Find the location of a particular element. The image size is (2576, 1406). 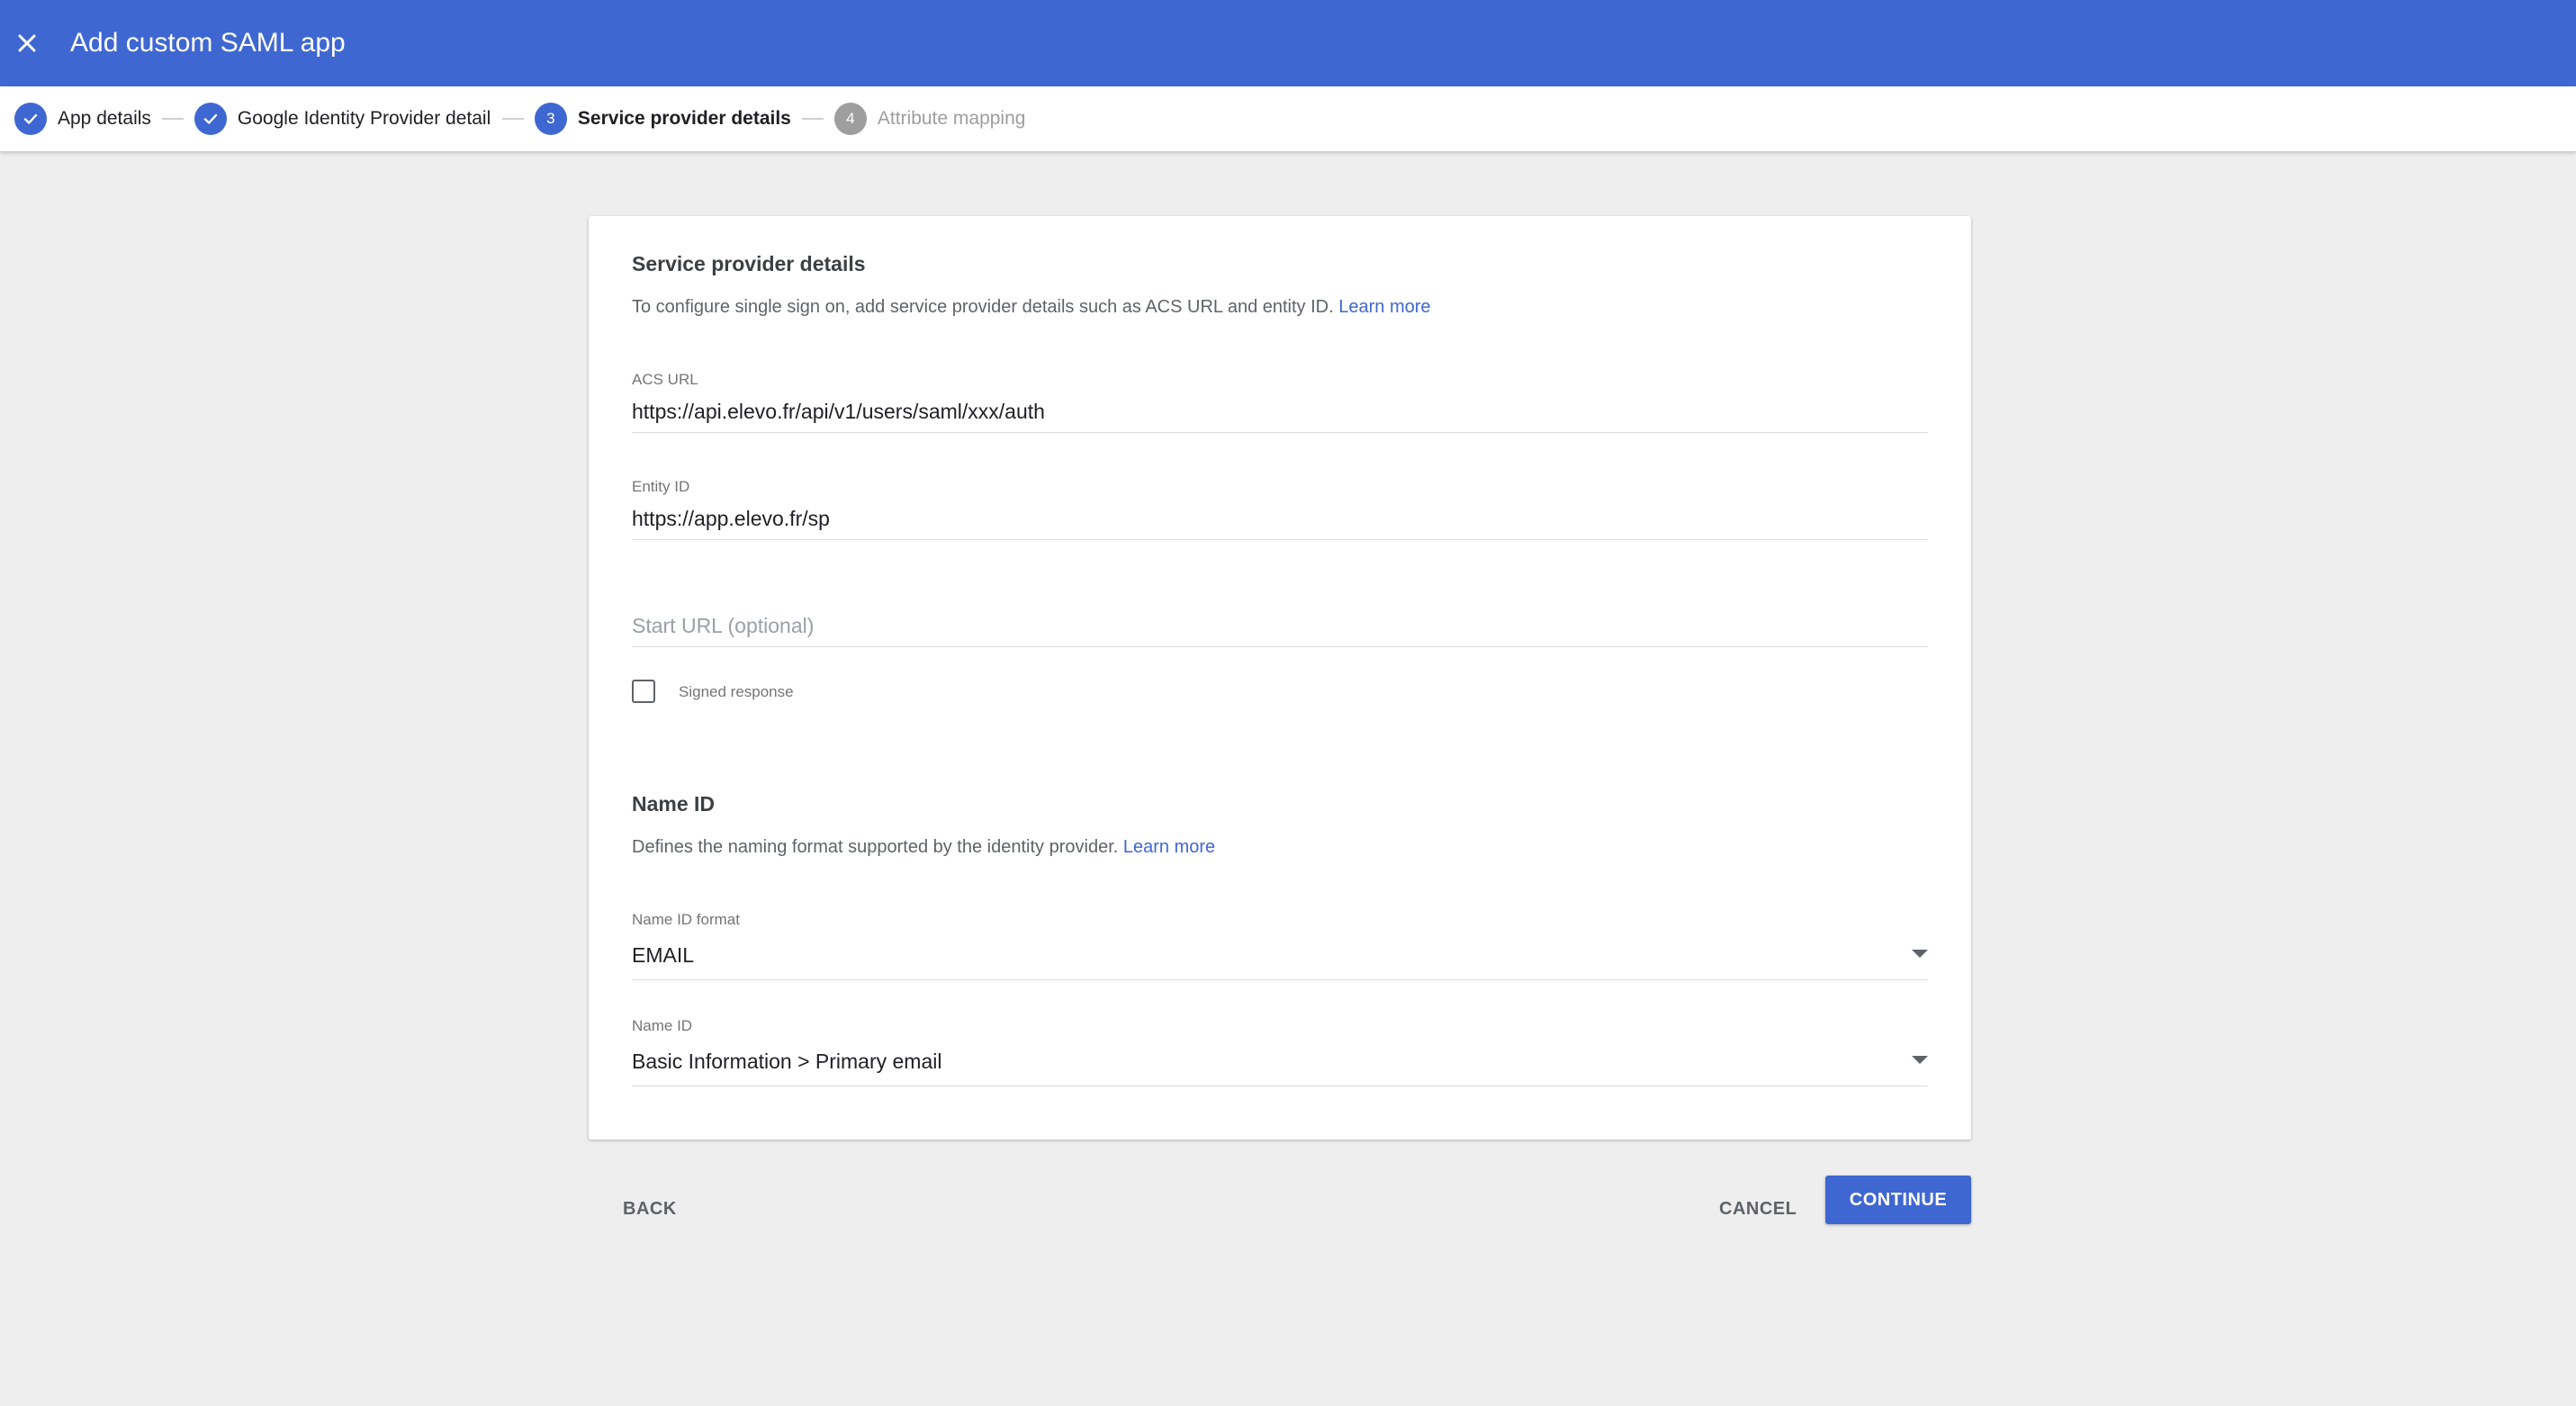

step-attribute-mapping: 4 Attribute mapping is located at coordinates (929, 119).